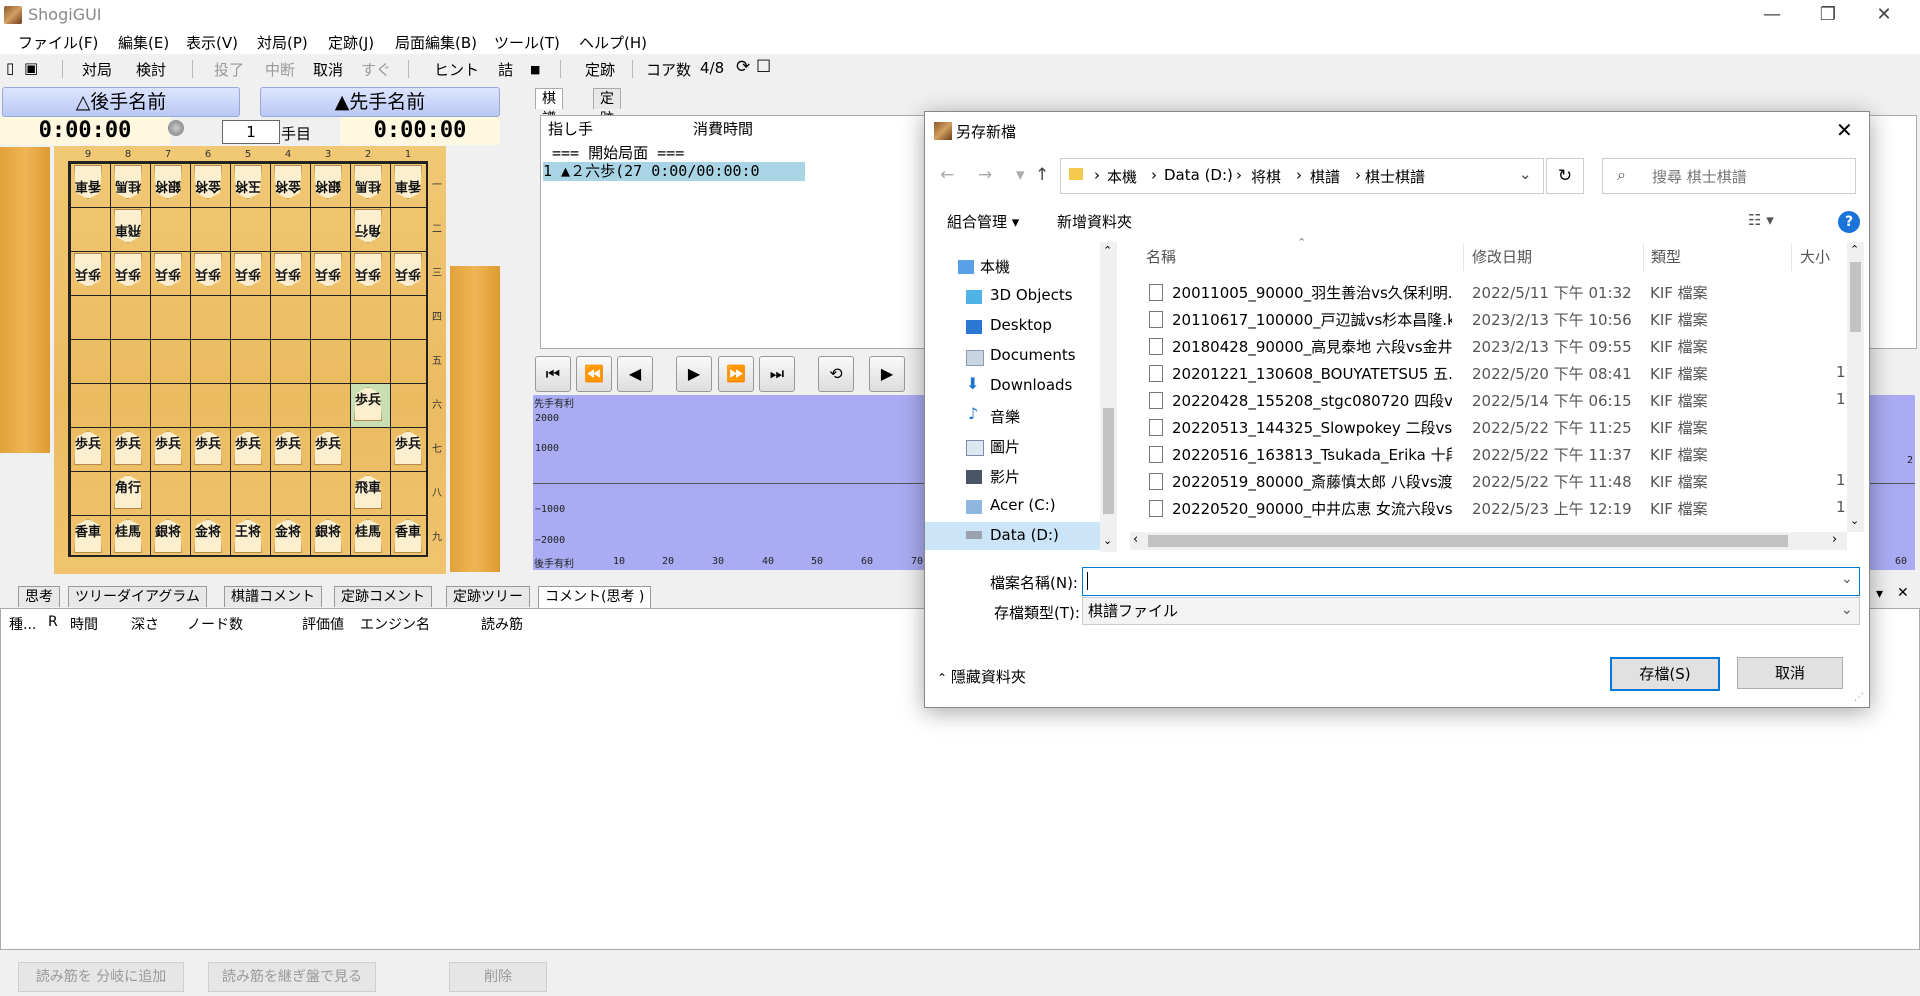 This screenshot has height=996, width=1920. What do you see at coordinates (1020, 175) in the screenshot?
I see `recent-dropdown-icon: ▾` at bounding box center [1020, 175].